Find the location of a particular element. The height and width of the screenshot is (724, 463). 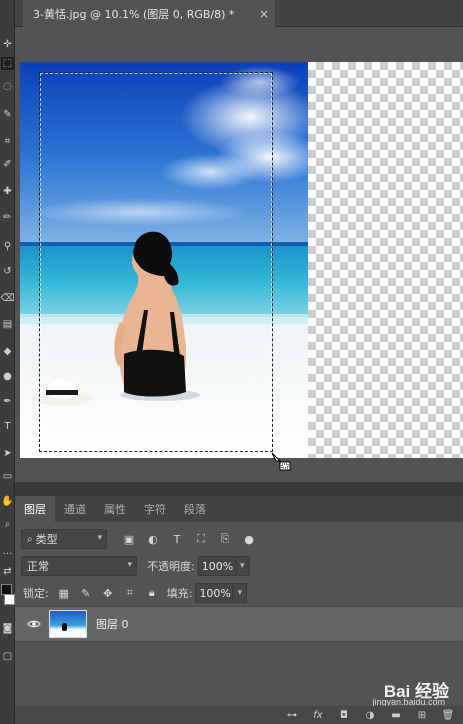

document-tab: 3-黄恬.jpg @ 10.1% (图层 0, RGB/8) * × is located at coordinates (149, 13).